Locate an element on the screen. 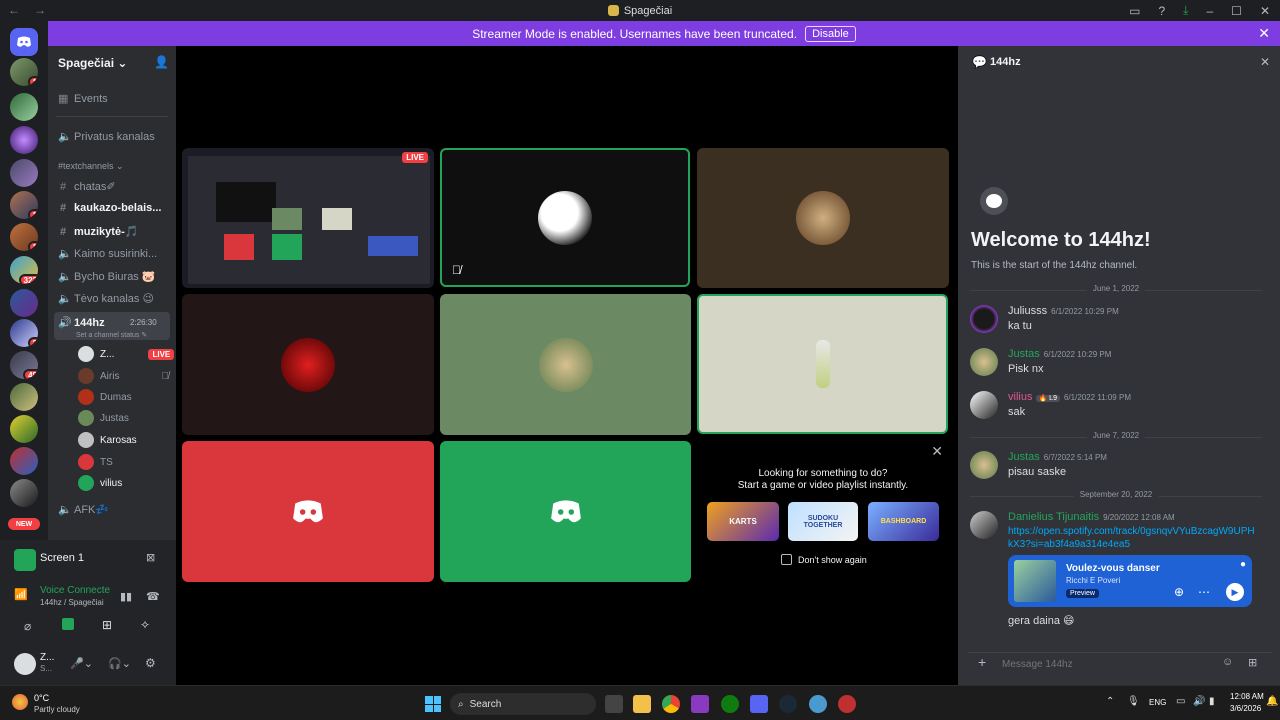  more-icon: ⋯ is located at coordinates (1204, 592).